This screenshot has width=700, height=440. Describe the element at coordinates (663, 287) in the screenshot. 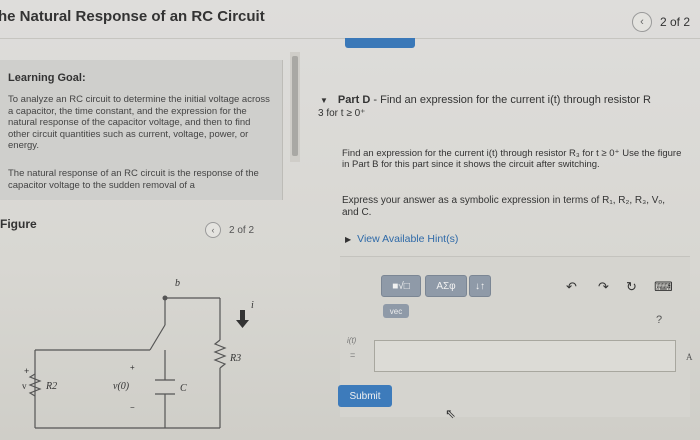

I see `keyboard-icon: ⌨` at that location.